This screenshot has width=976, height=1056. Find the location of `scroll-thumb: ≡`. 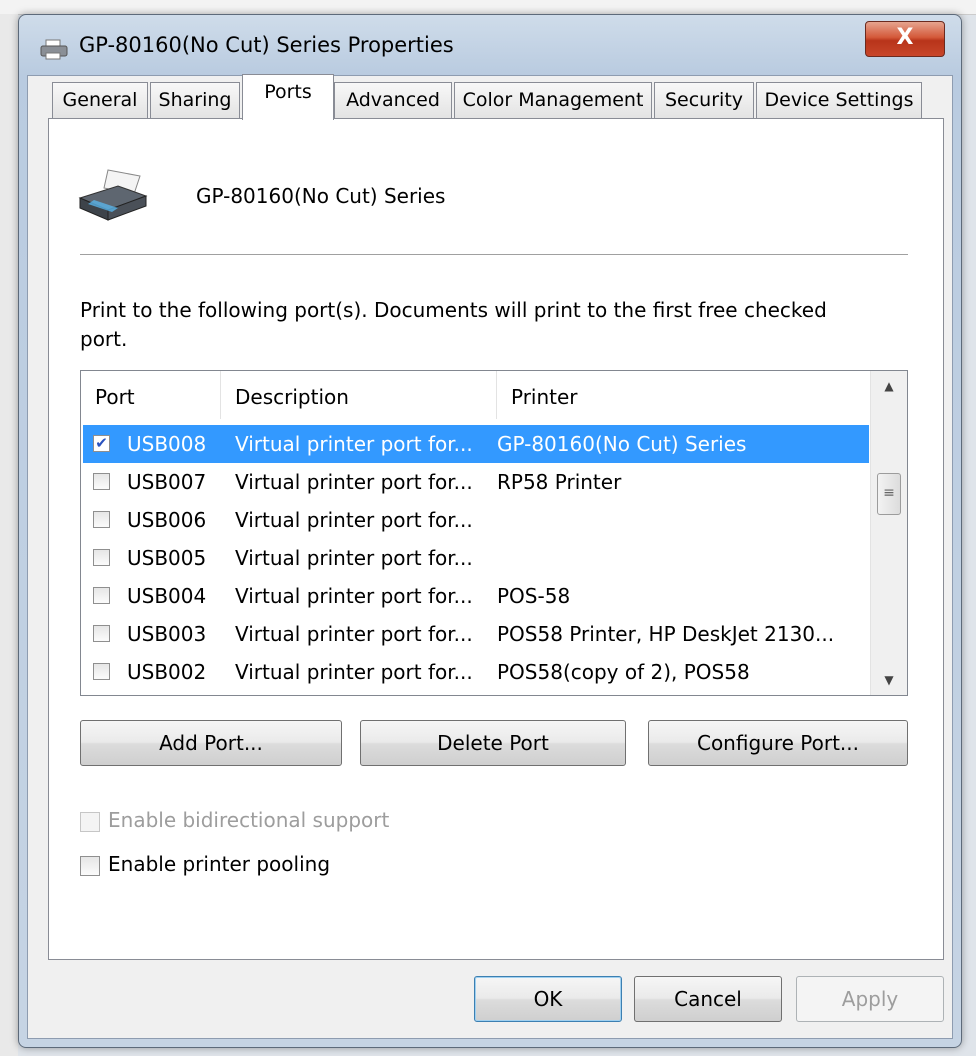

scroll-thumb: ≡ is located at coordinates (889, 494).